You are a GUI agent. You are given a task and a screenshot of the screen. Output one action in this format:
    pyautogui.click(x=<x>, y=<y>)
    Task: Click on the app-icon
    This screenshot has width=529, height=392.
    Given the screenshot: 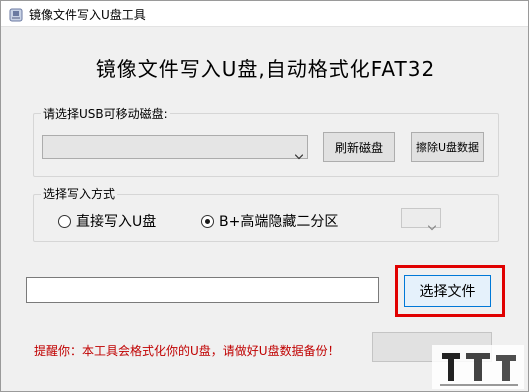 What is the action you would take?
    pyautogui.click(x=16, y=14)
    